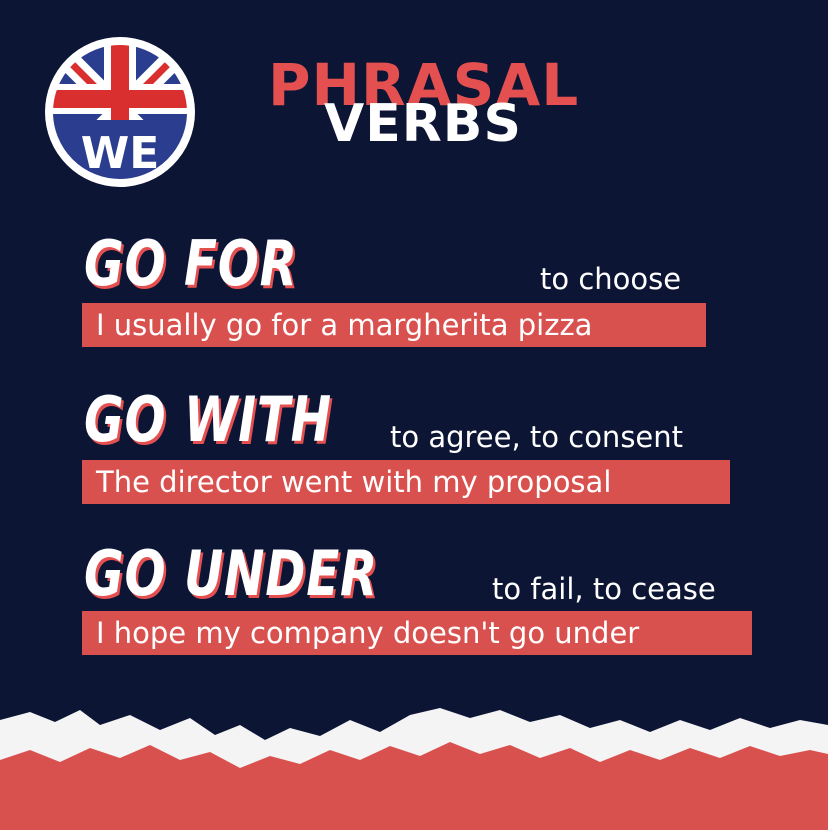 This screenshot has height=830, width=828. Describe the element at coordinates (120, 153) in the screenshot. I see `logo-text: WE` at that location.